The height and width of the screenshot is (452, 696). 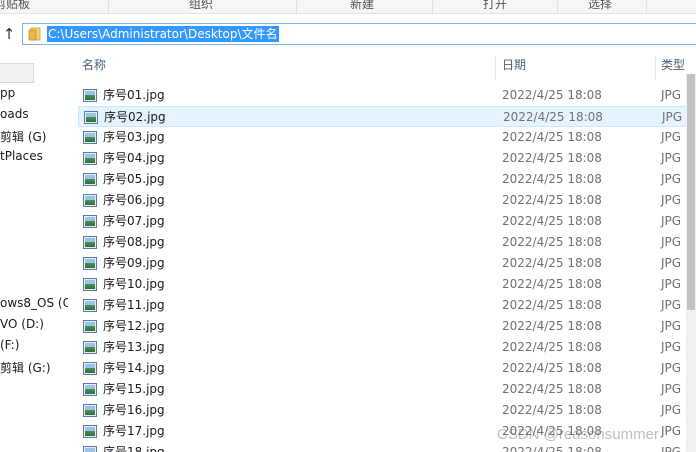 What do you see at coordinates (383, 368) in the screenshot?
I see `file-row: 序号14.jpg 2022/4/25 18:08 JPG` at bounding box center [383, 368].